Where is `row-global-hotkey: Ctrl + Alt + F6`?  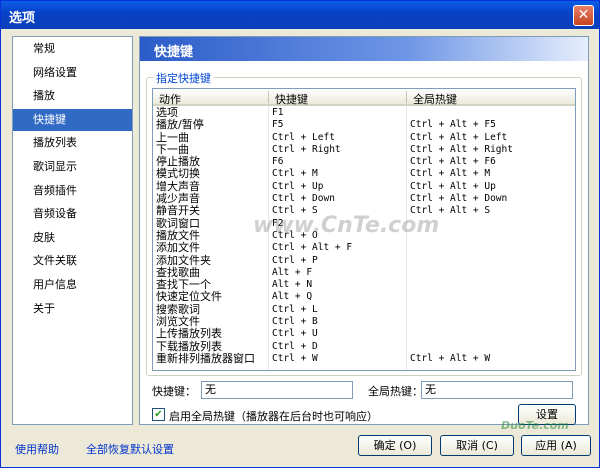 row-global-hotkey: Ctrl + Alt + F6 is located at coordinates (453, 162).